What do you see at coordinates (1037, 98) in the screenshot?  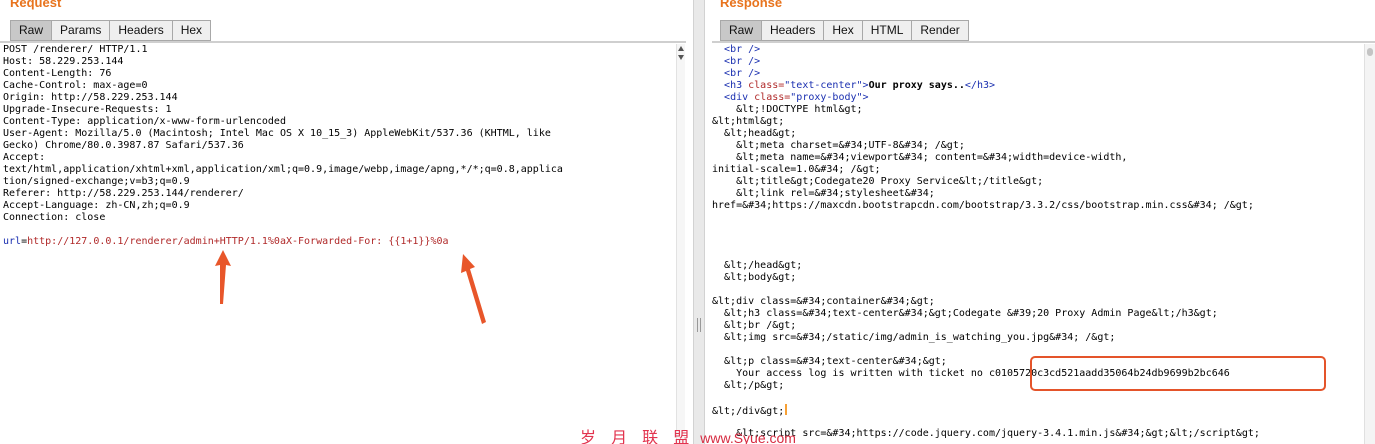 I see `response-line: <div class="proxy-body">` at bounding box center [1037, 98].